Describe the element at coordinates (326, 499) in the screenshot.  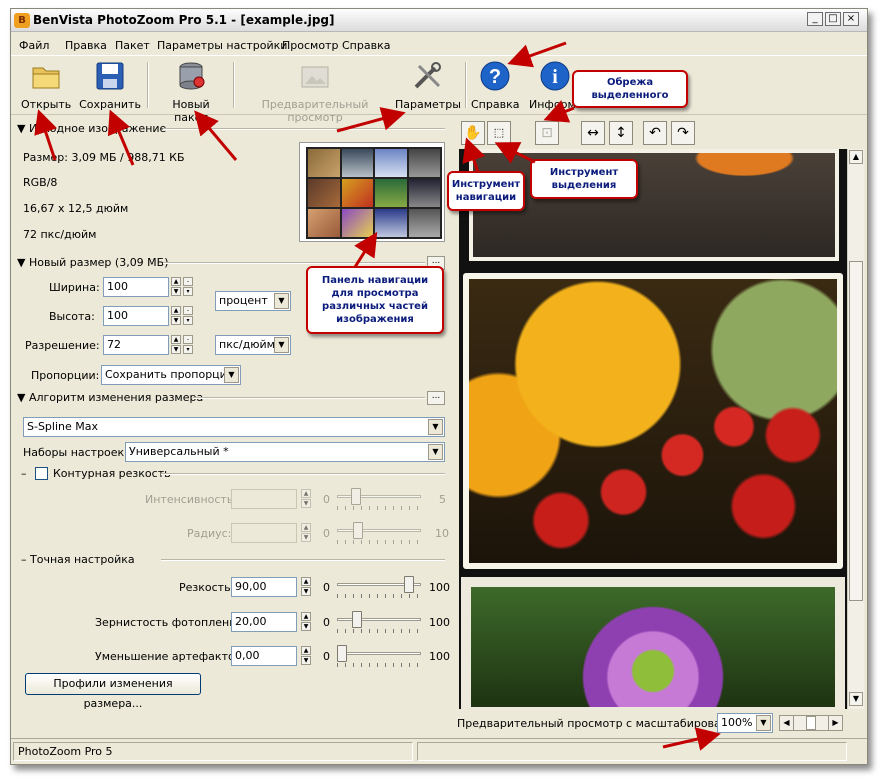
I see `intensity-min: 0` at that location.